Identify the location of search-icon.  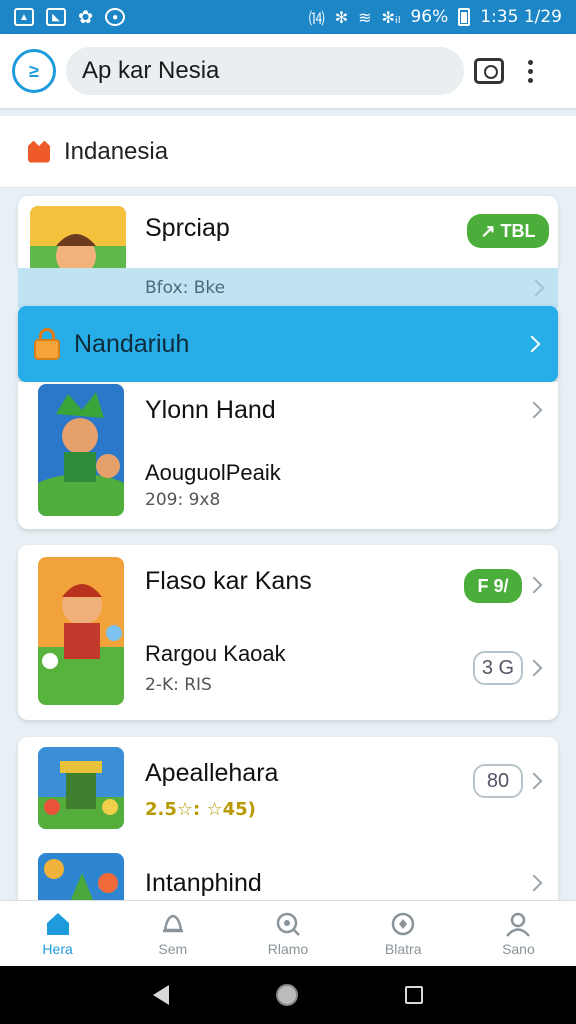
(288, 924).